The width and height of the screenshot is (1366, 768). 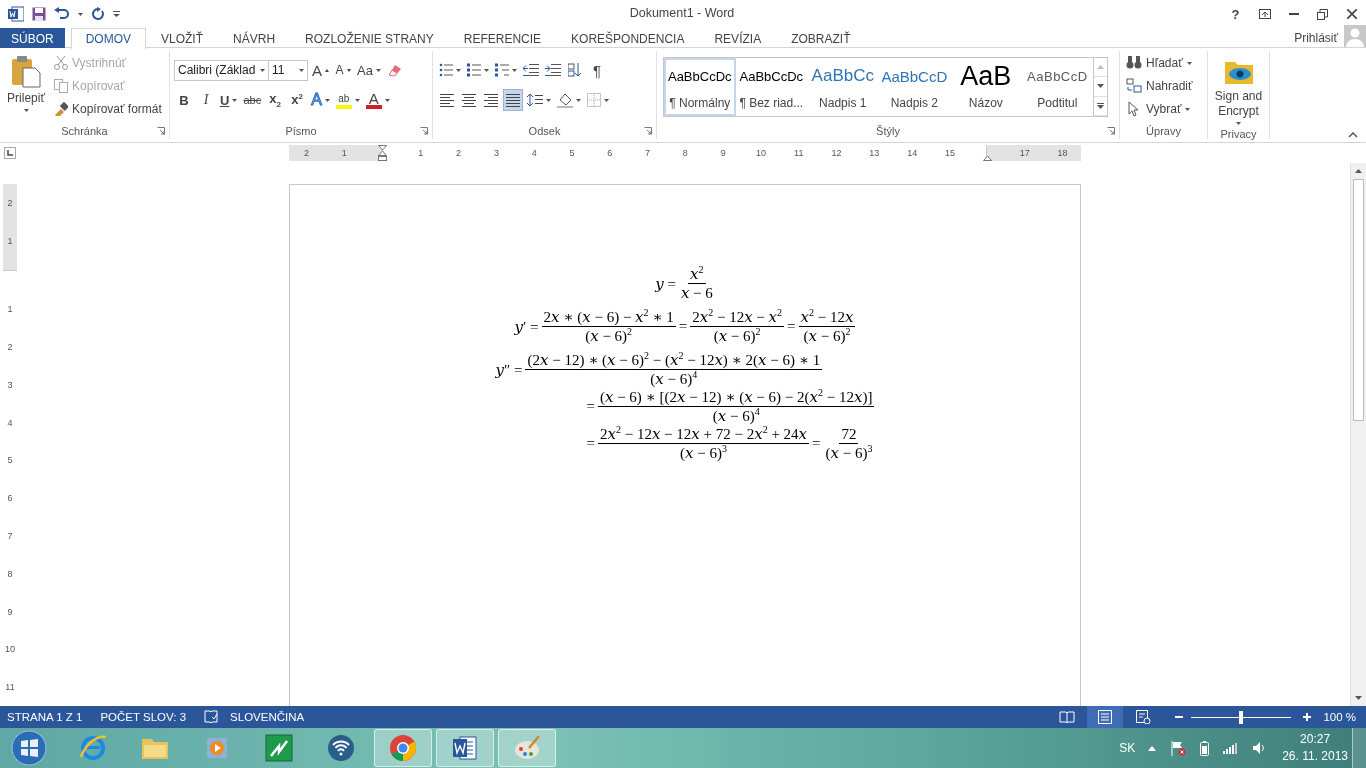 I want to click on align-center-icon, so click(x=469, y=100).